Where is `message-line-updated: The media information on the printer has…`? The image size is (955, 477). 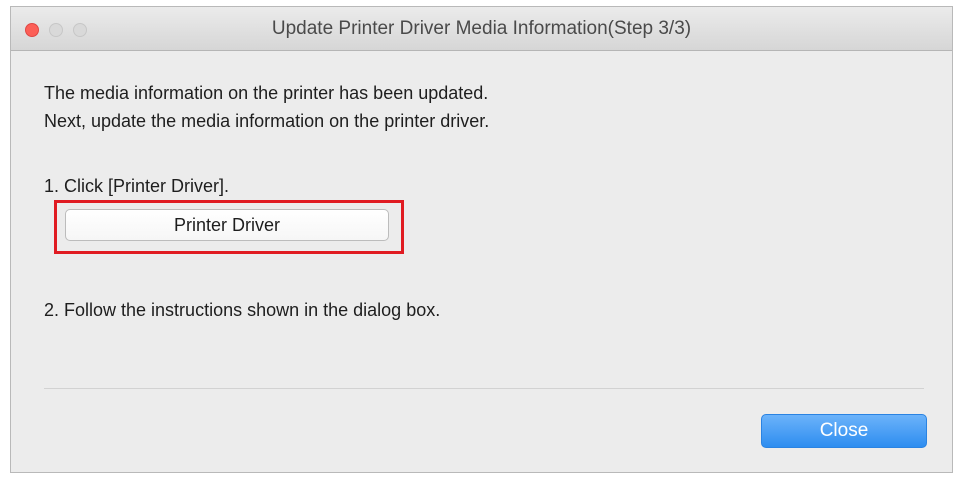 message-line-updated: The media information on the printer has… is located at coordinates (266, 93).